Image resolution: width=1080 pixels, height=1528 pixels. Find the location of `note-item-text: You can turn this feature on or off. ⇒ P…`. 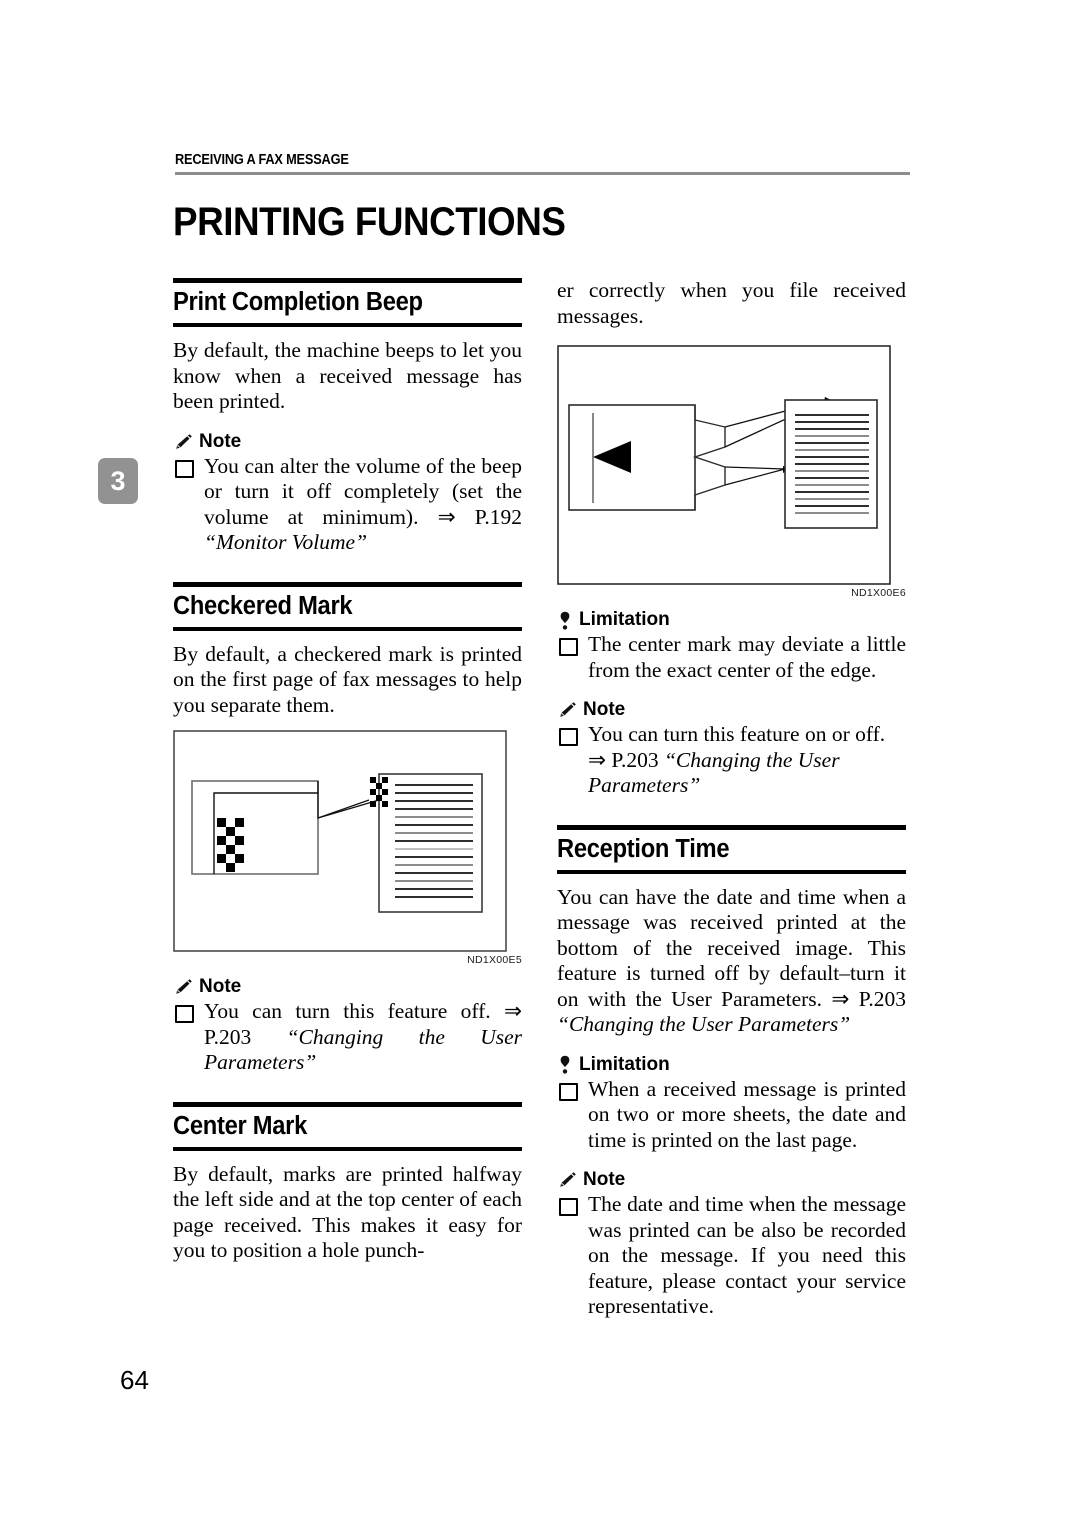

note-item-text: You can turn this feature on or off. ⇒ P… is located at coordinates (747, 760).